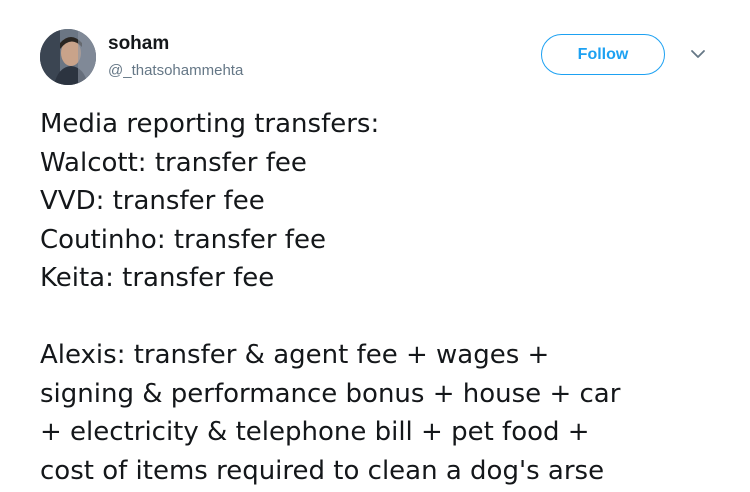  I want to click on tweet-line: Coutinho: transfer fee, so click(183, 239).